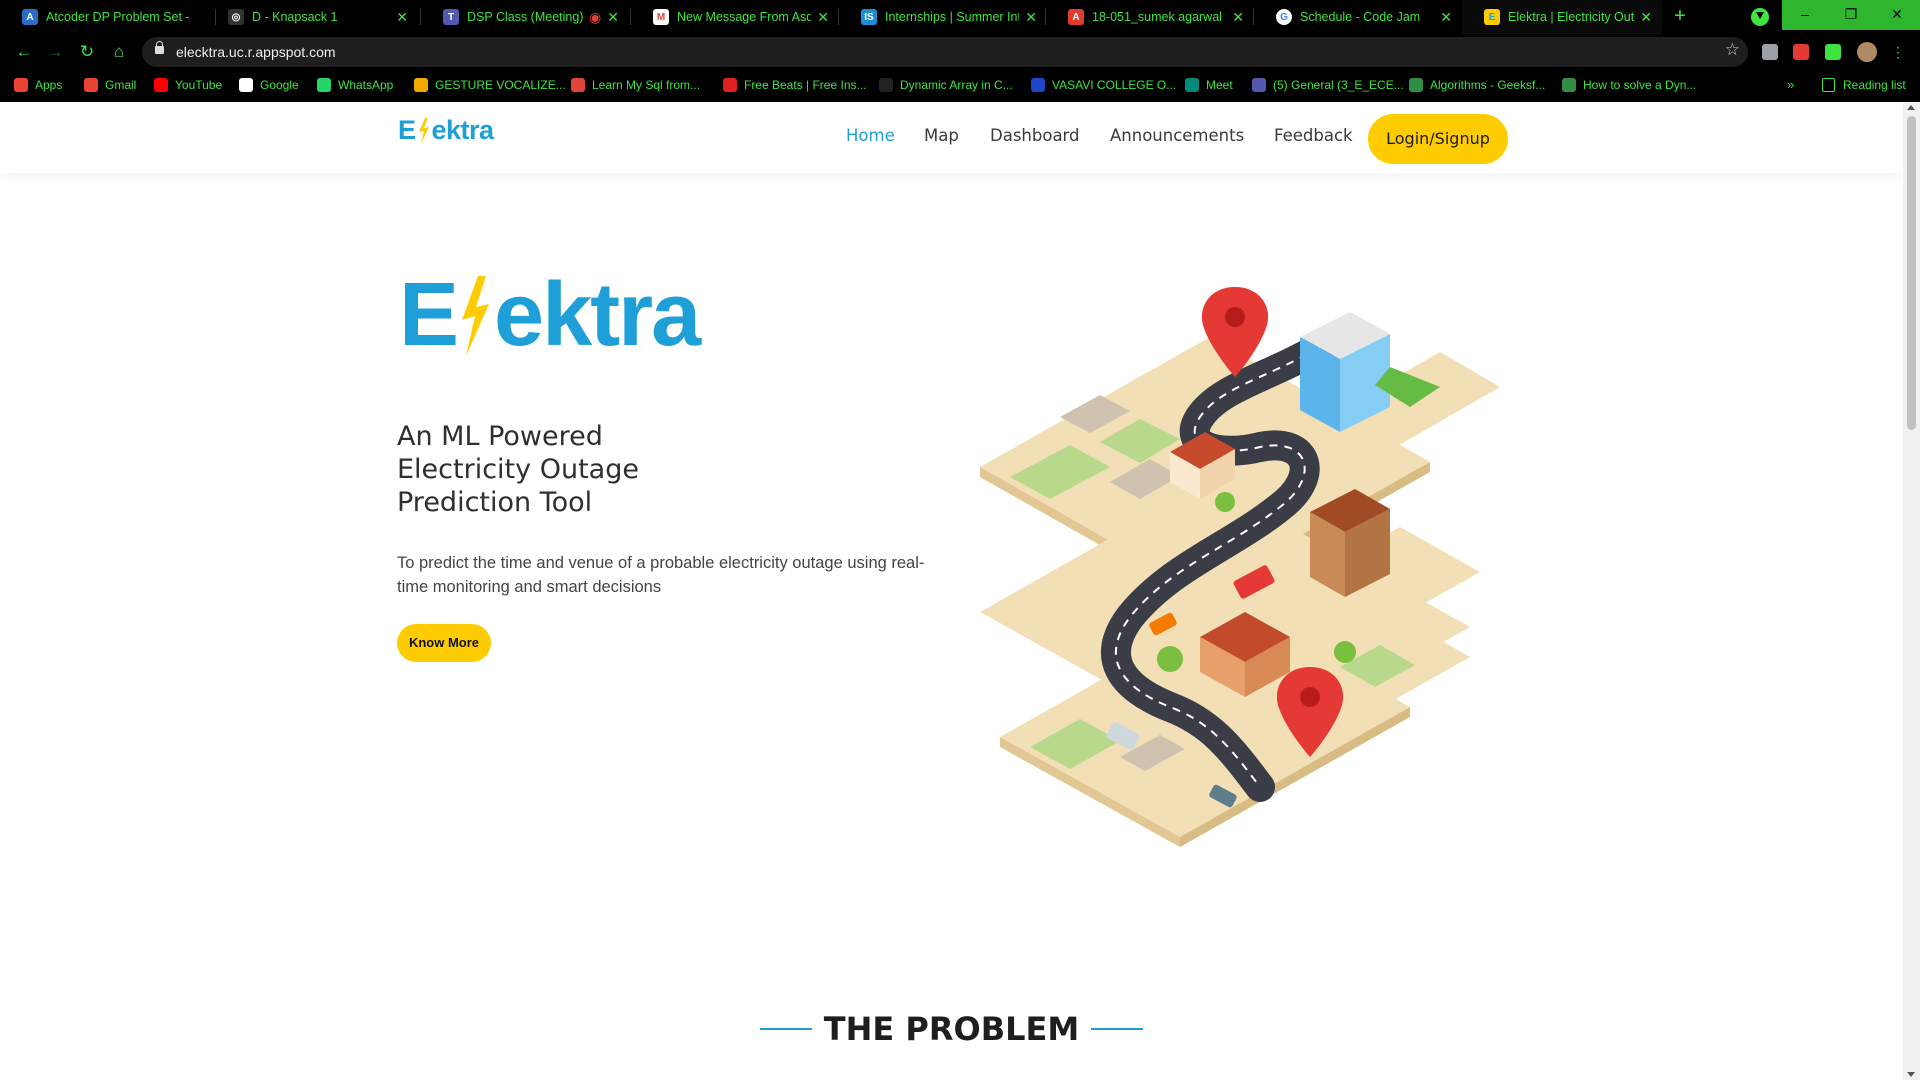  Describe the element at coordinates (525, 17) in the screenshot. I see `browser-tab-3: T DSP Class (Meeting) | ◉ ✕` at that location.